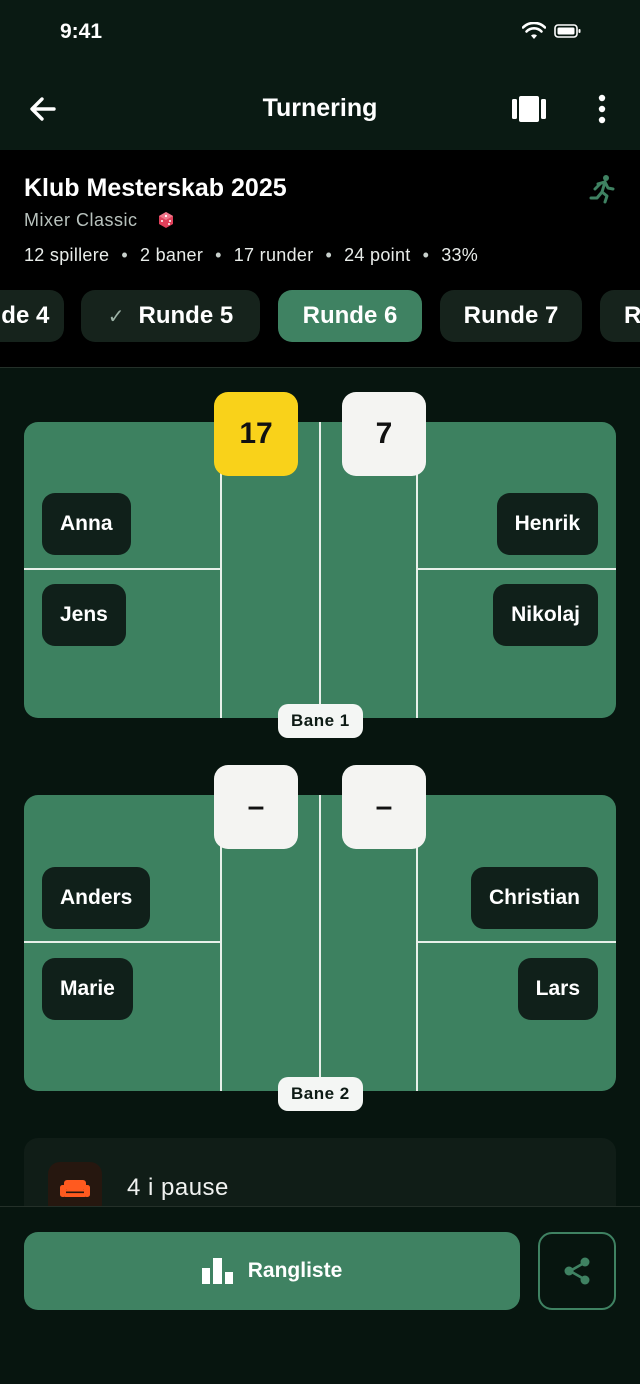 The width and height of the screenshot is (640, 1384). I want to click on court-label: Bane 2, so click(320, 1094).